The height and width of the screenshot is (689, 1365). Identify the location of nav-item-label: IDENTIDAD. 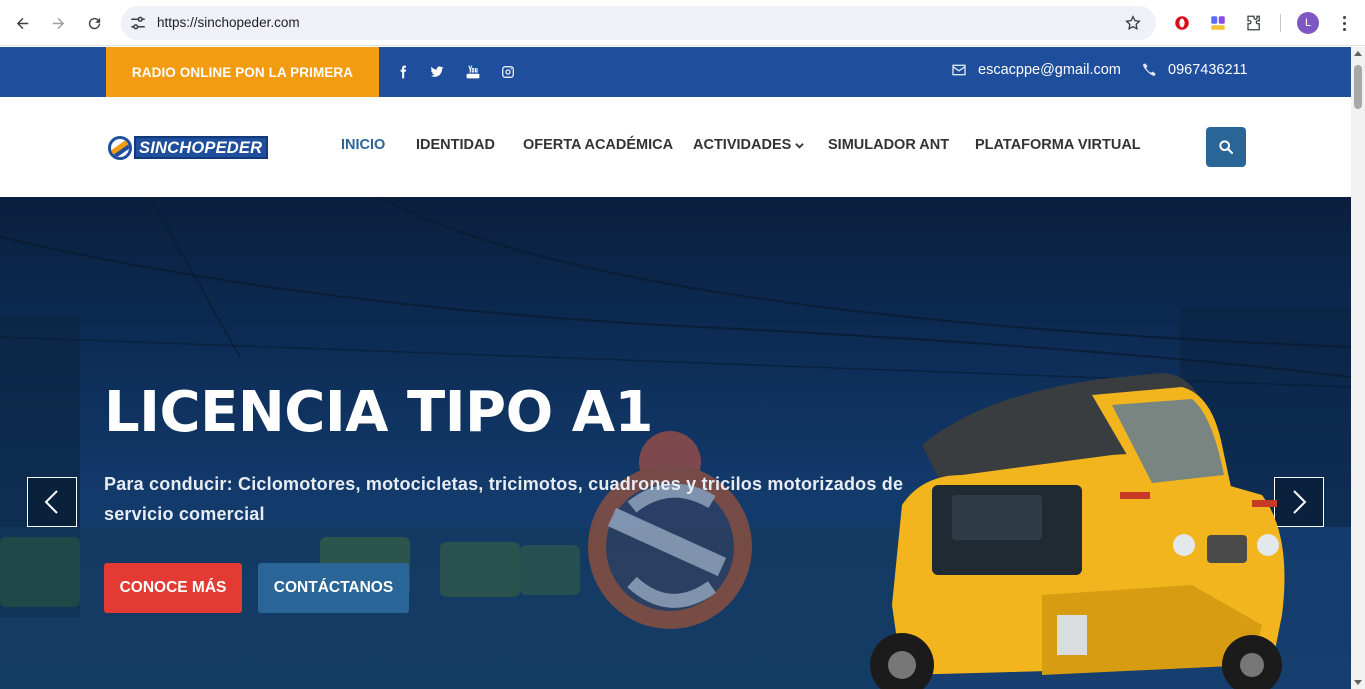
(455, 145).